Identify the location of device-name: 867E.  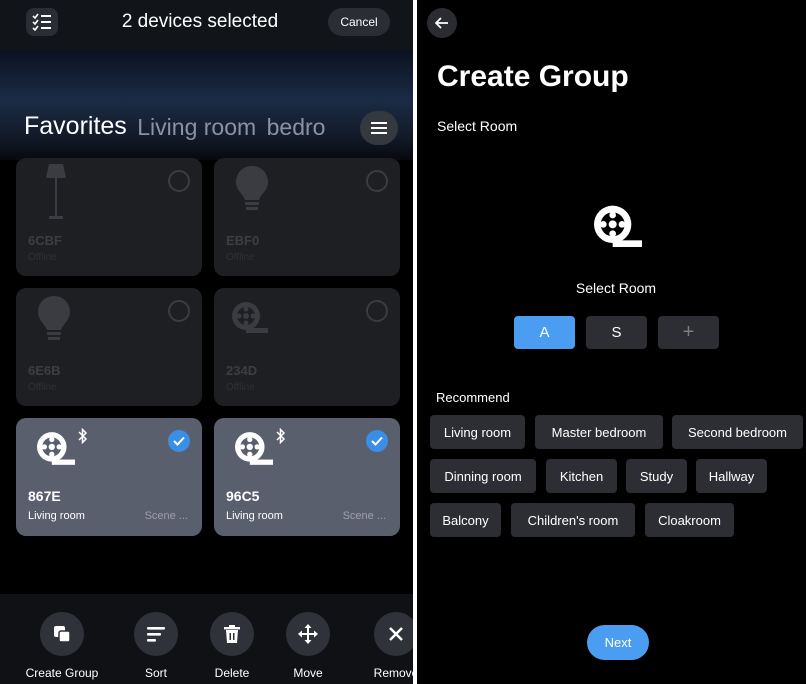
(44, 496).